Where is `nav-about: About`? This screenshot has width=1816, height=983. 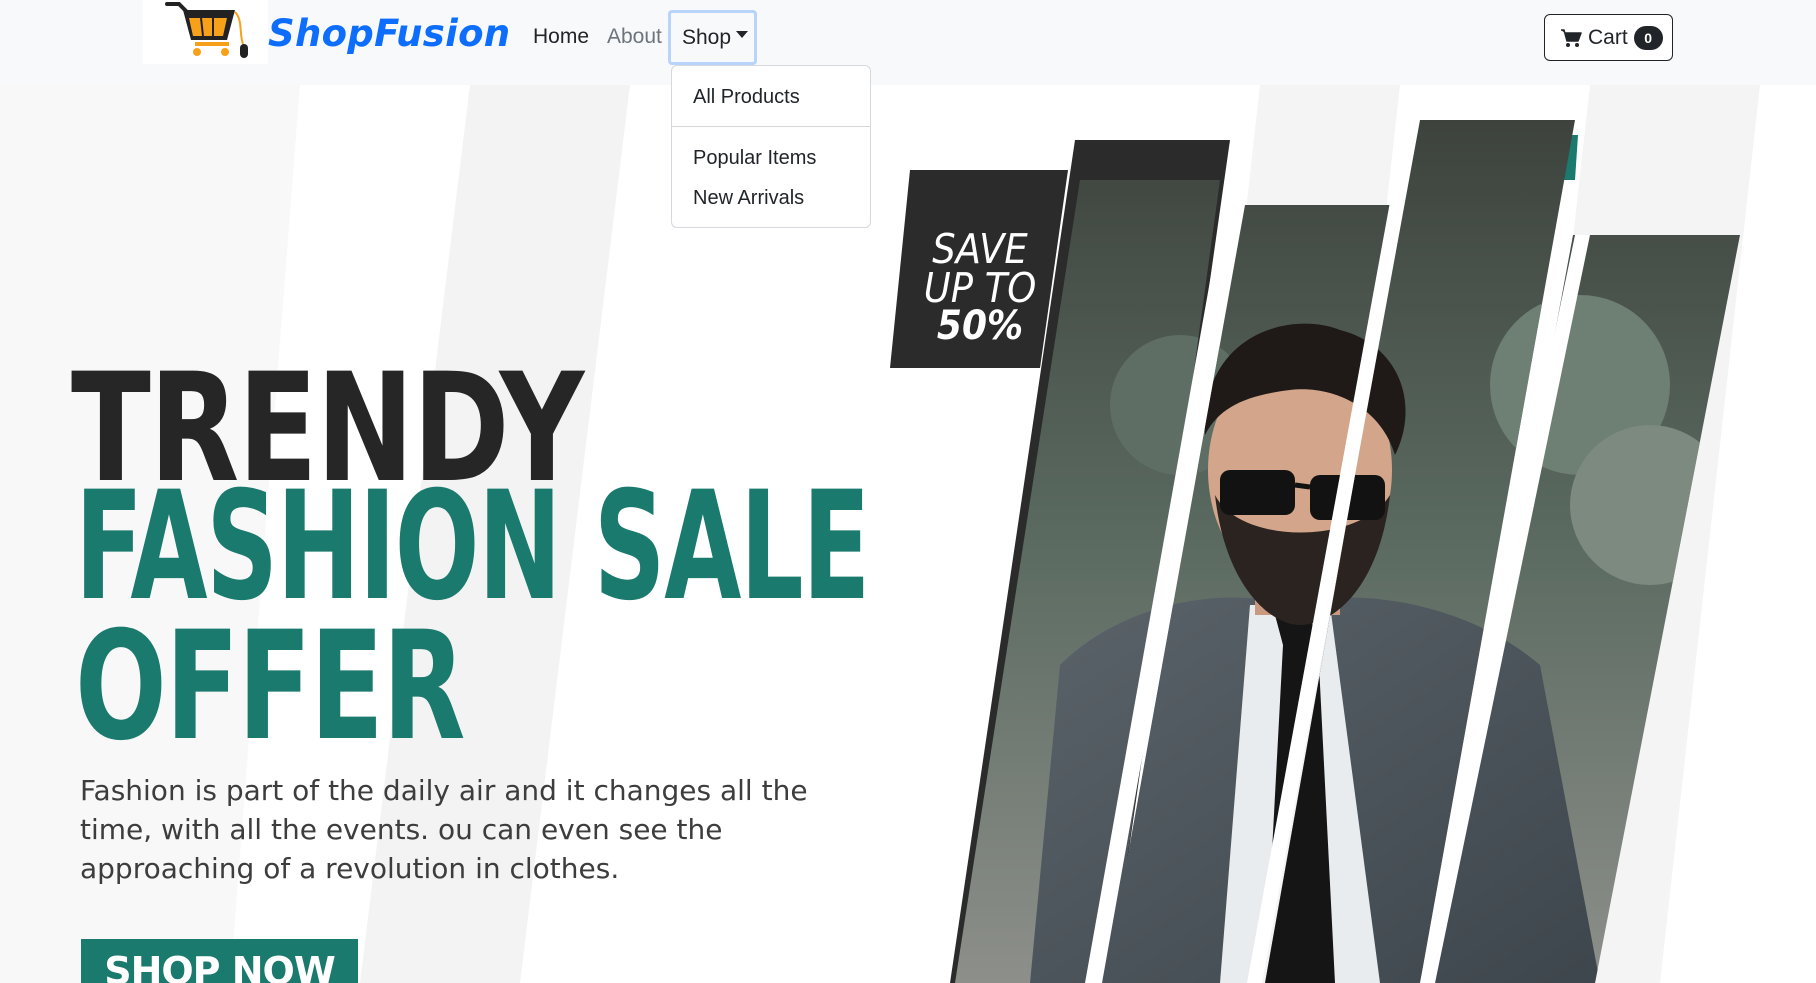
nav-about: About is located at coordinates (634, 37).